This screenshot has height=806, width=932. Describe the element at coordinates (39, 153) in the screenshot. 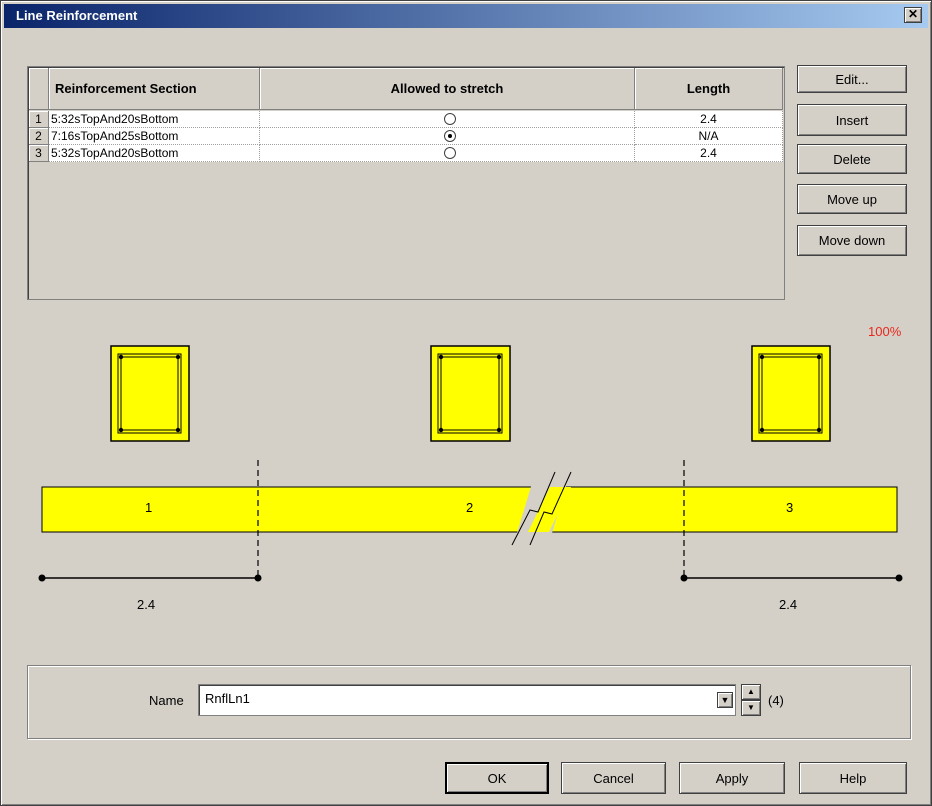

I see `row-number: 3` at that location.